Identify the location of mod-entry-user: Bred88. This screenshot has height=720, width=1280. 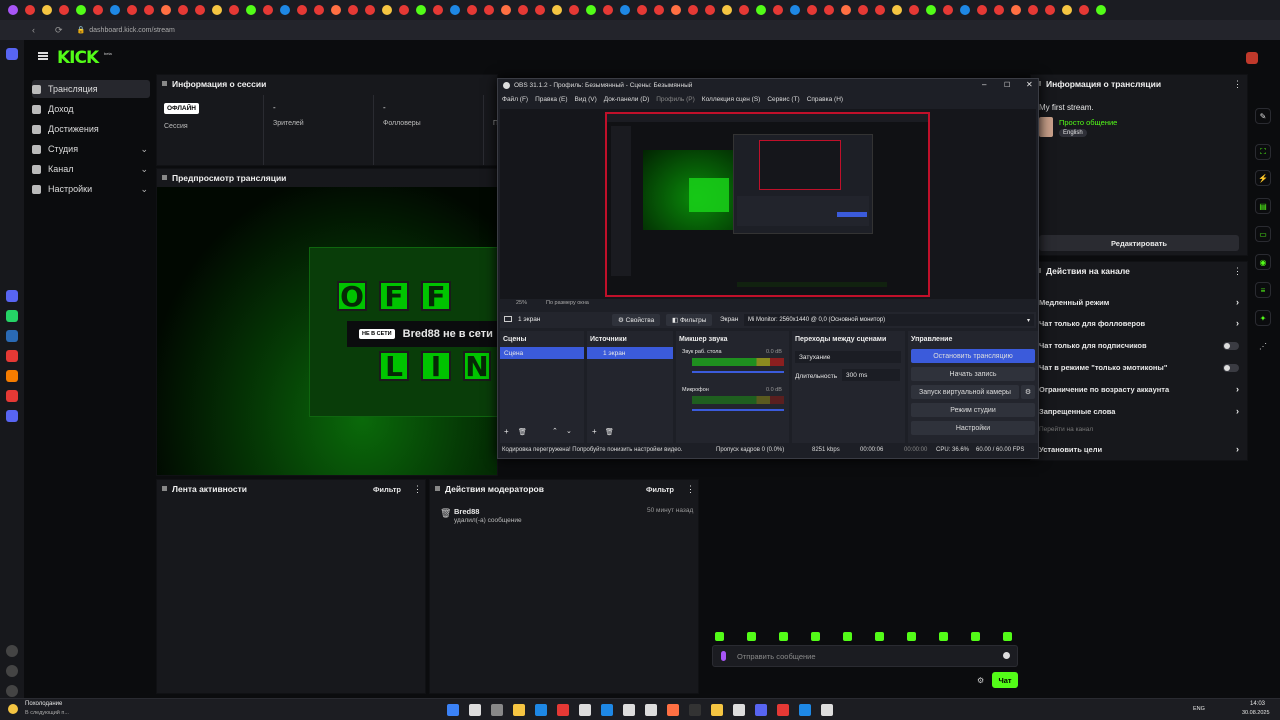
(466, 511).